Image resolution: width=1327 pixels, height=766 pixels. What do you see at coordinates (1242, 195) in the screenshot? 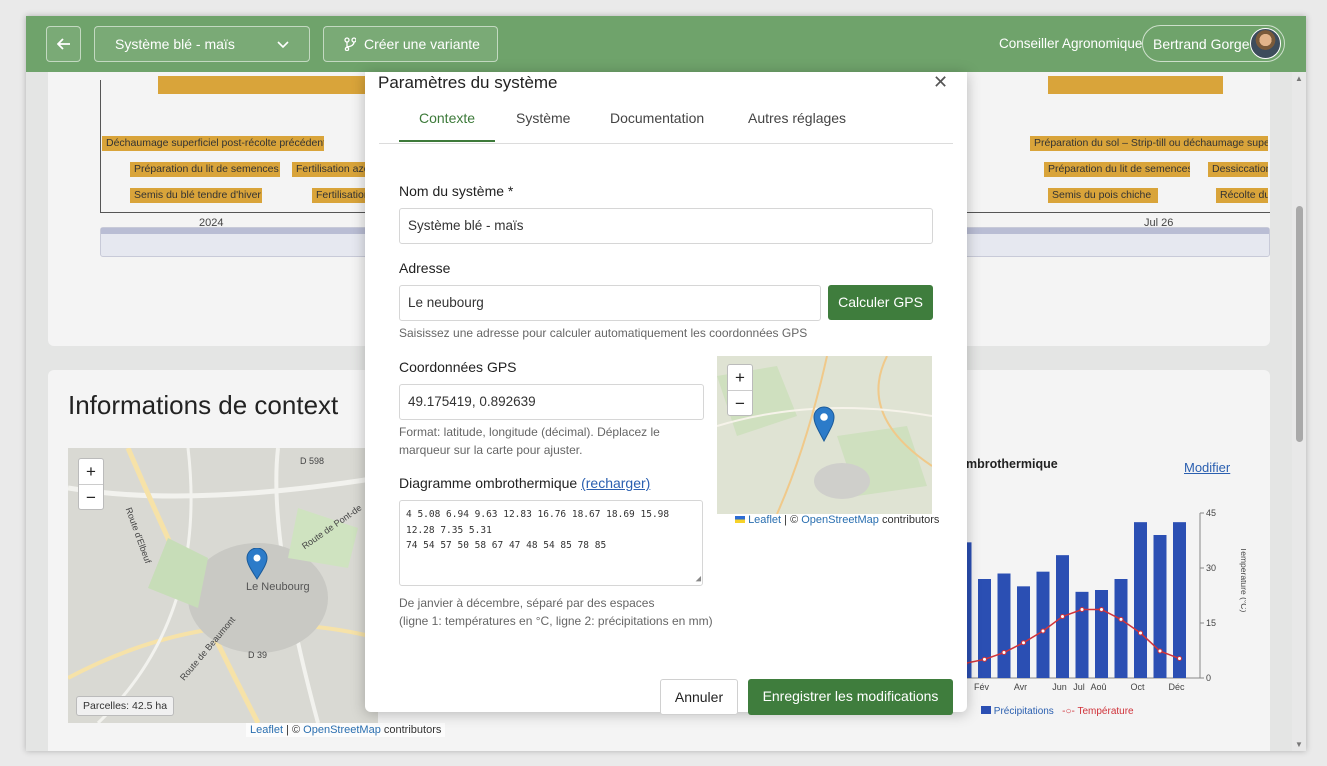
I see `gantt-task: Récolte du` at bounding box center [1242, 195].